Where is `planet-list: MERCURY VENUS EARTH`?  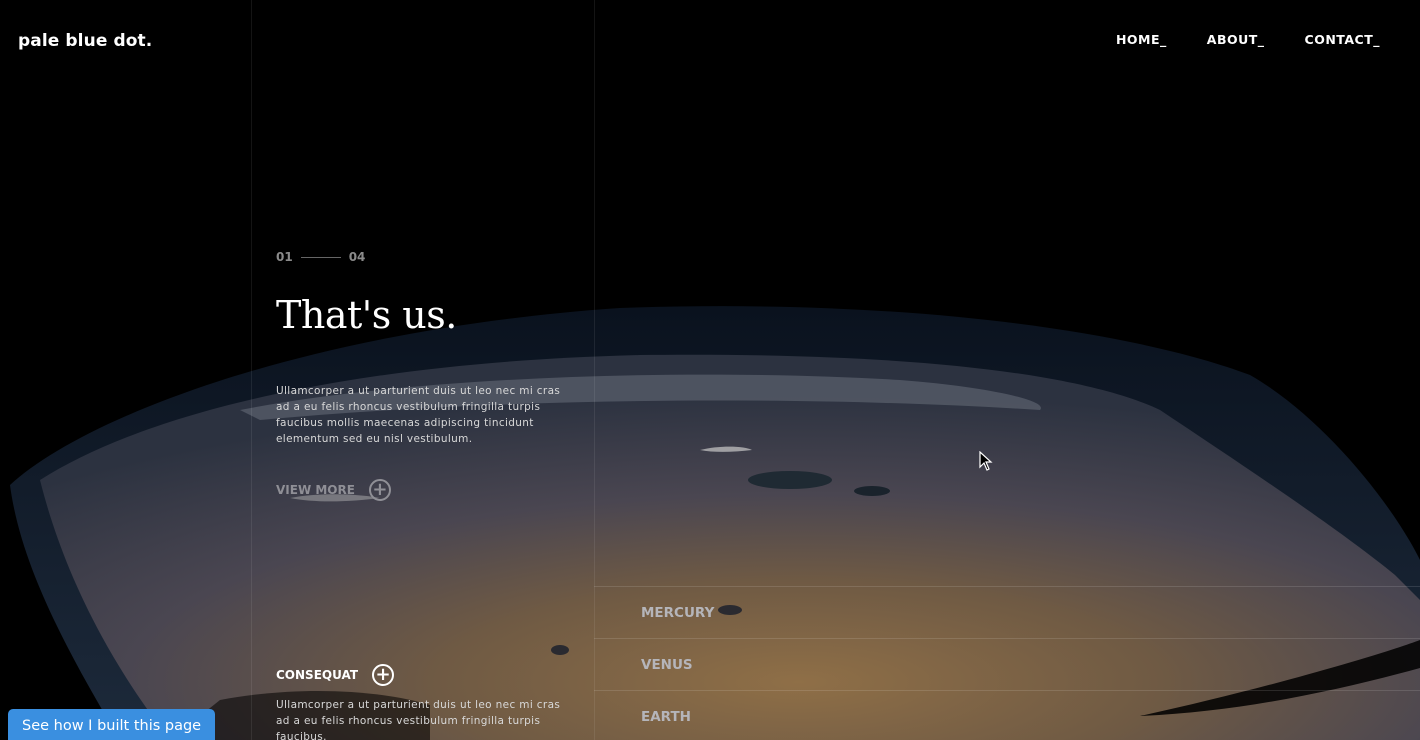
planet-list: MERCURY VENUS EARTH is located at coordinates (1007, 663).